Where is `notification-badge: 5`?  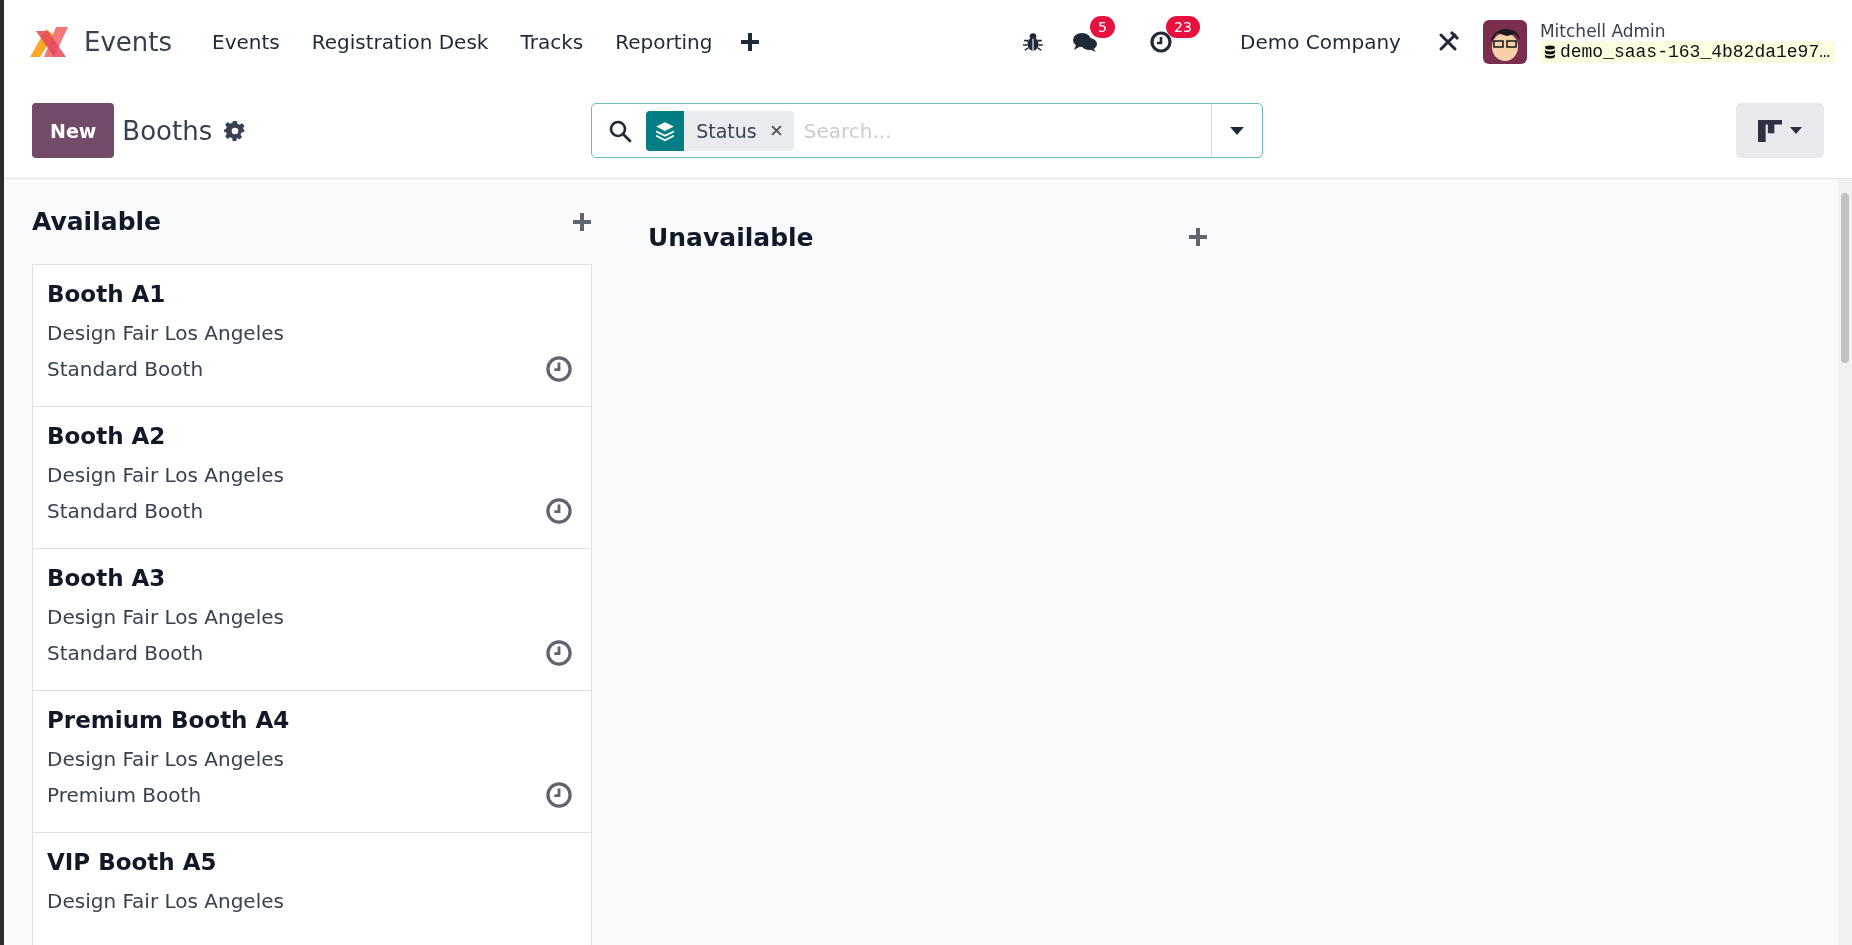 notification-badge: 5 is located at coordinates (1102, 26).